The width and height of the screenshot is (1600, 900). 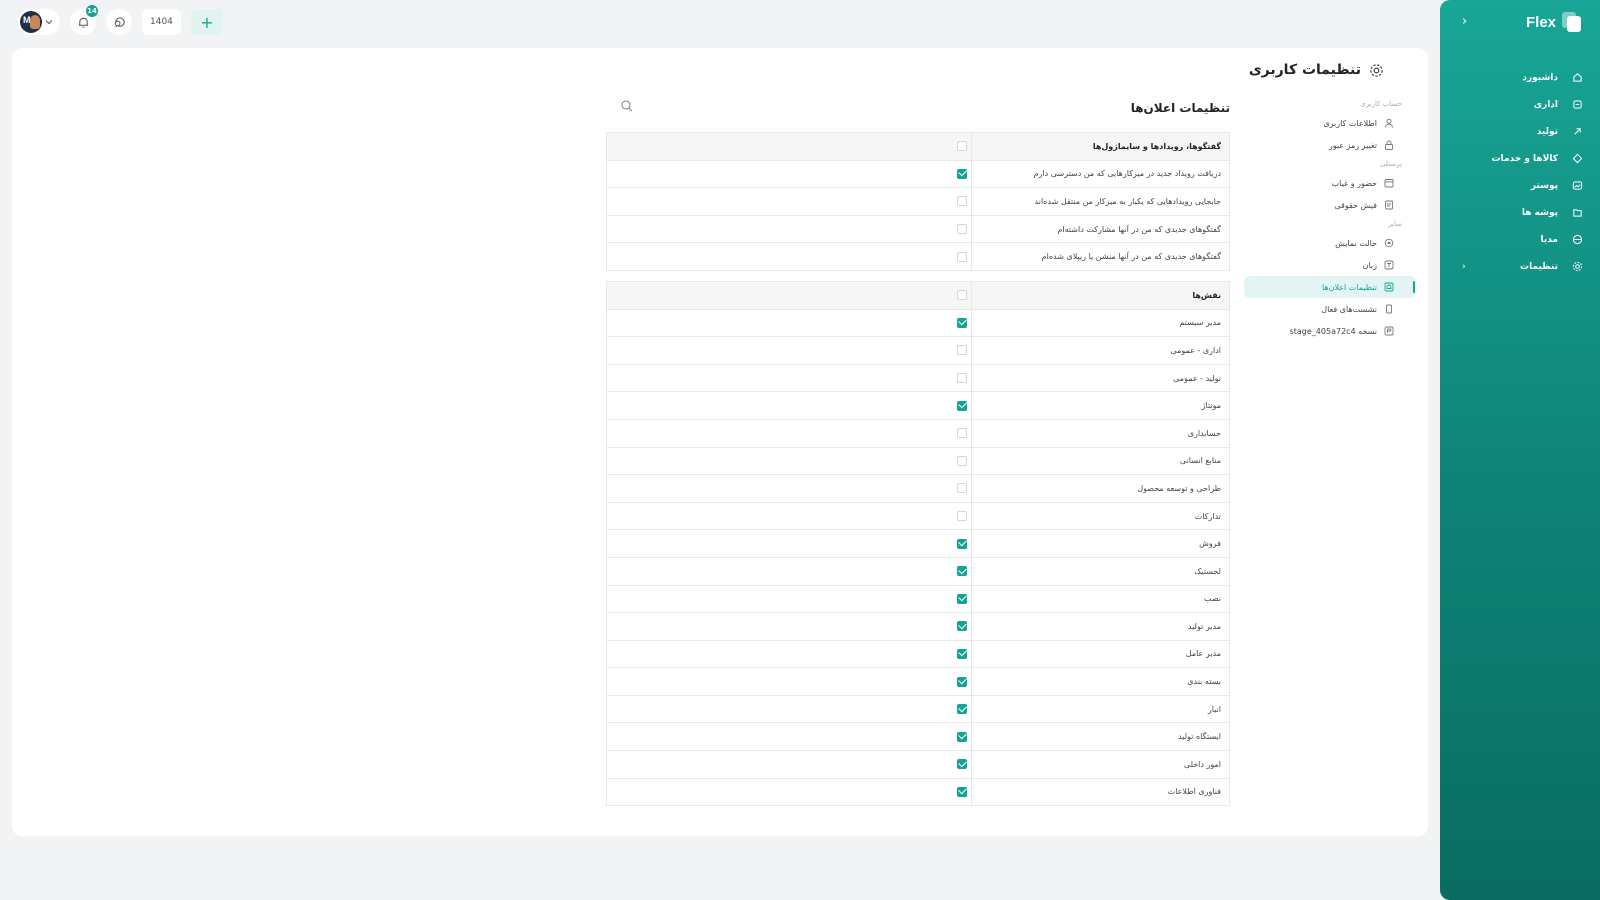 What do you see at coordinates (84, 20) in the screenshot?
I see `notifications-button: 14` at bounding box center [84, 20].